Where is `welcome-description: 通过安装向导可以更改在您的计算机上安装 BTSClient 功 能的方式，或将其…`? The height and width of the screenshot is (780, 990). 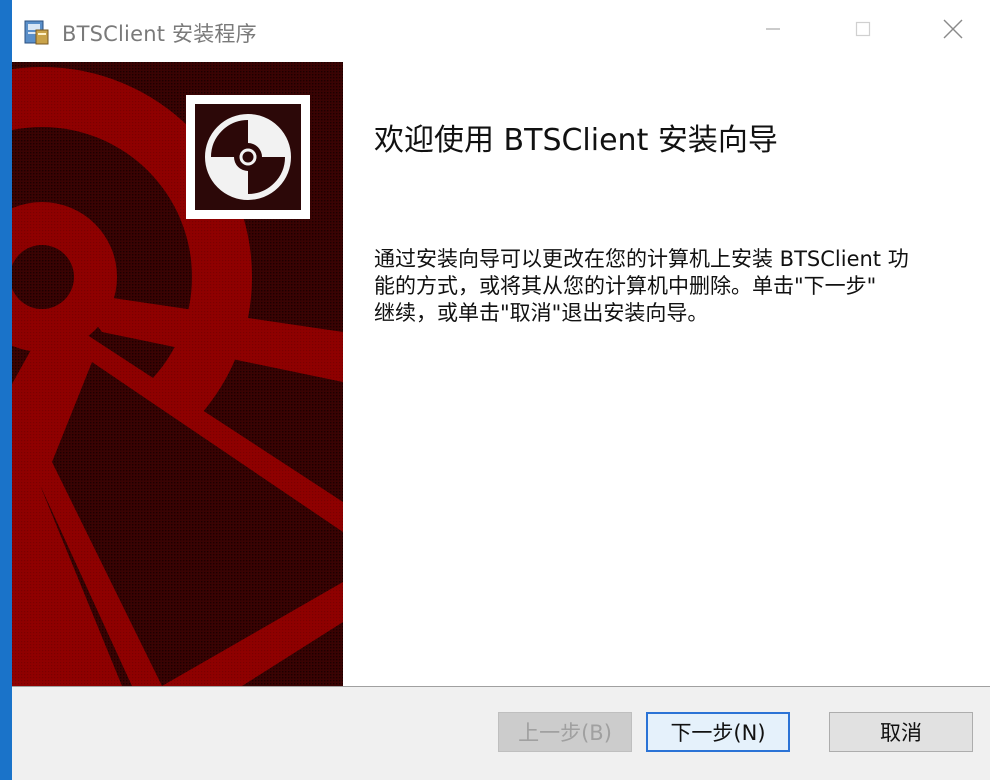 welcome-description: 通过安装向导可以更改在您的计算机上安装 BTSClient 功 能的方式，或将其… is located at coordinates (674, 286).